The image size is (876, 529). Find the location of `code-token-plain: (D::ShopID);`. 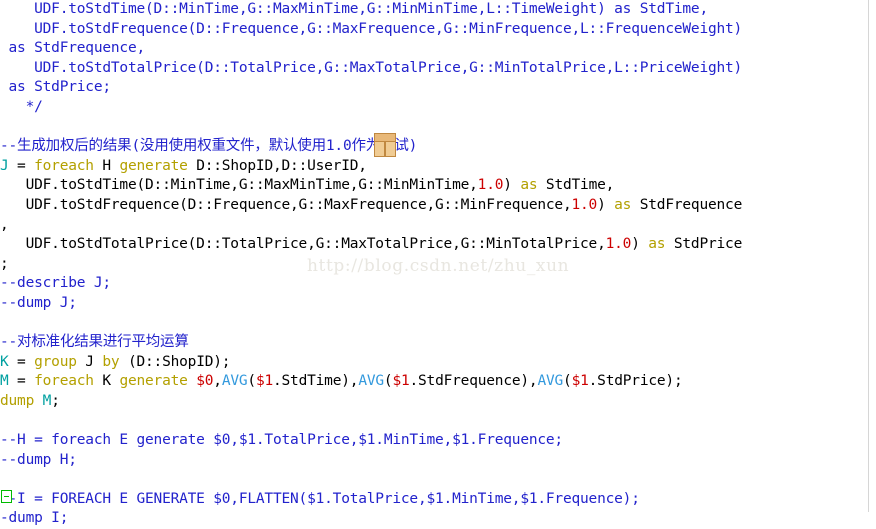

code-token-plain: (D::ShopID); is located at coordinates (175, 361).